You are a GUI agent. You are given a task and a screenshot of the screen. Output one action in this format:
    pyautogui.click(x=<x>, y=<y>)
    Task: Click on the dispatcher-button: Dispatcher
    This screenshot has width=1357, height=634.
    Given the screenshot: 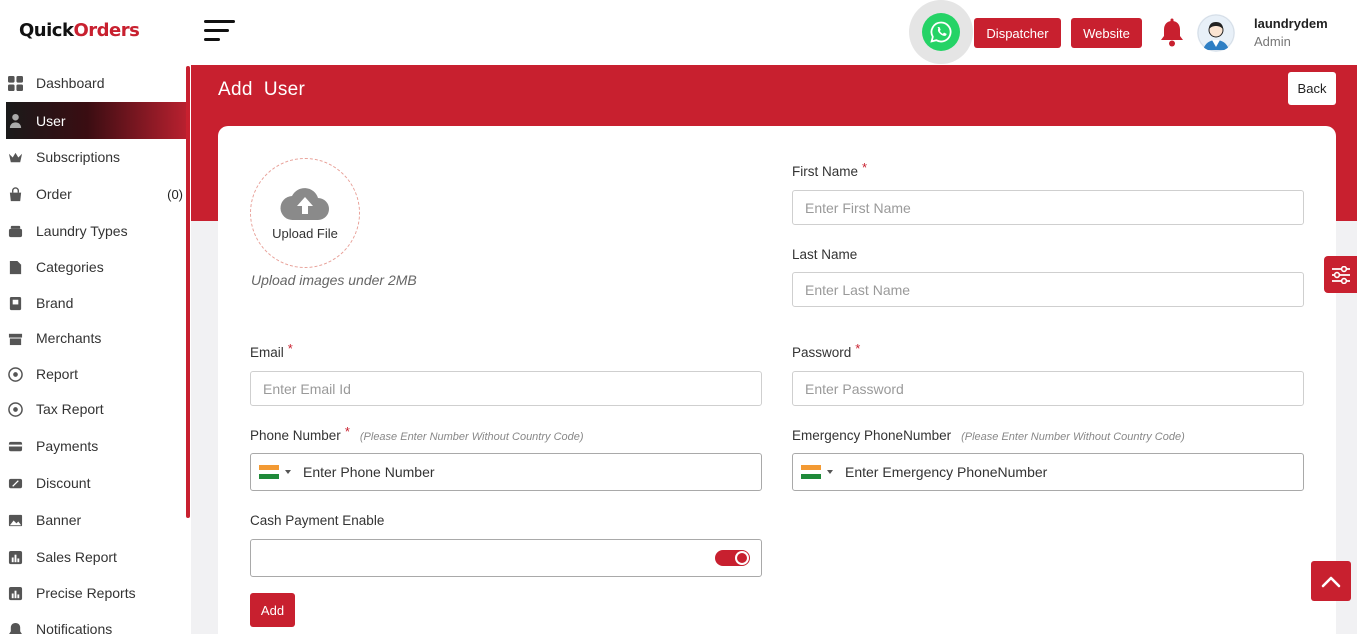 What is the action you would take?
    pyautogui.click(x=1017, y=33)
    